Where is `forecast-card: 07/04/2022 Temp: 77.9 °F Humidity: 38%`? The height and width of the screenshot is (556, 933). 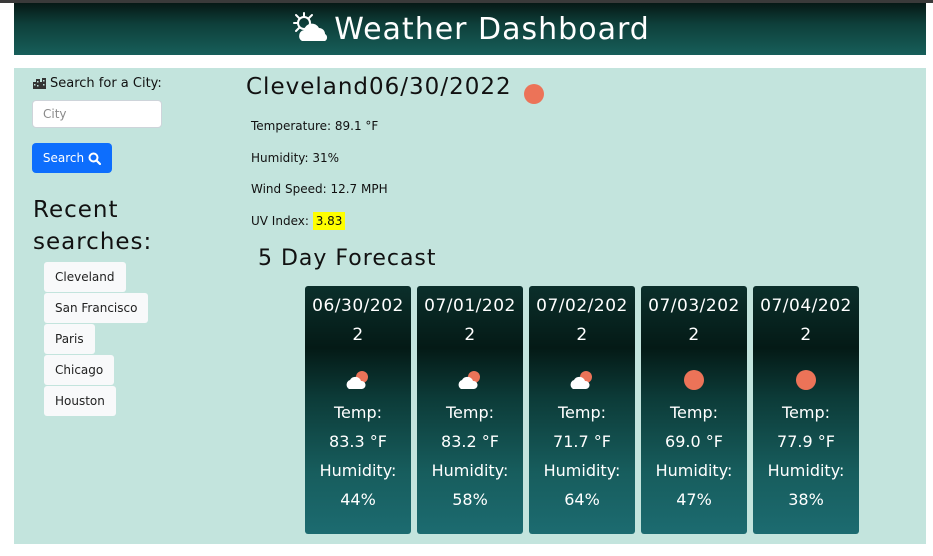
forecast-card: 07/04/2022 Temp: 77.9 °F Humidity: 38% is located at coordinates (806, 410).